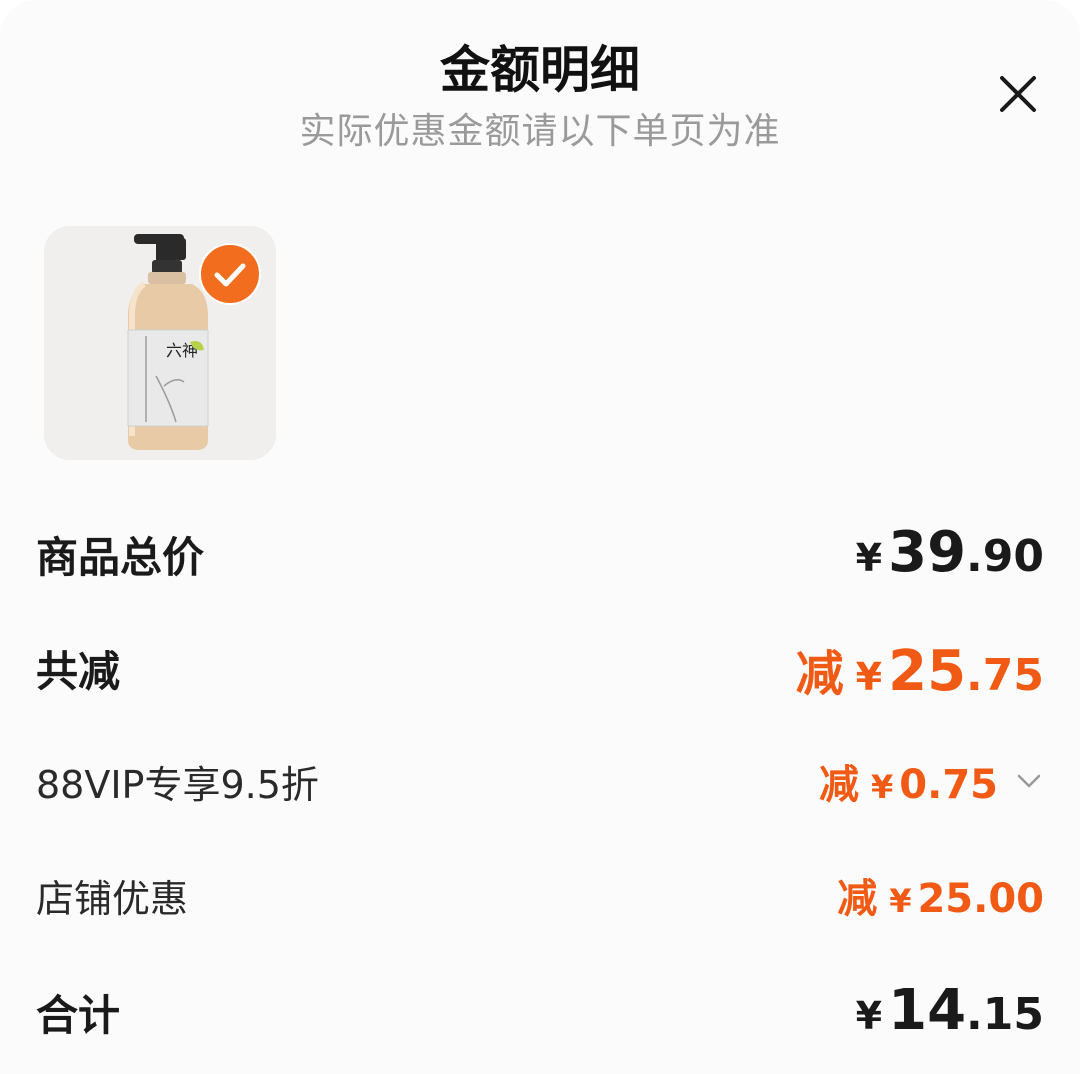 This screenshot has width=1080, height=1074. I want to click on row-vip-discount: 88VIP专享9.5折 减 ¥ 0 .75, so click(540, 782).